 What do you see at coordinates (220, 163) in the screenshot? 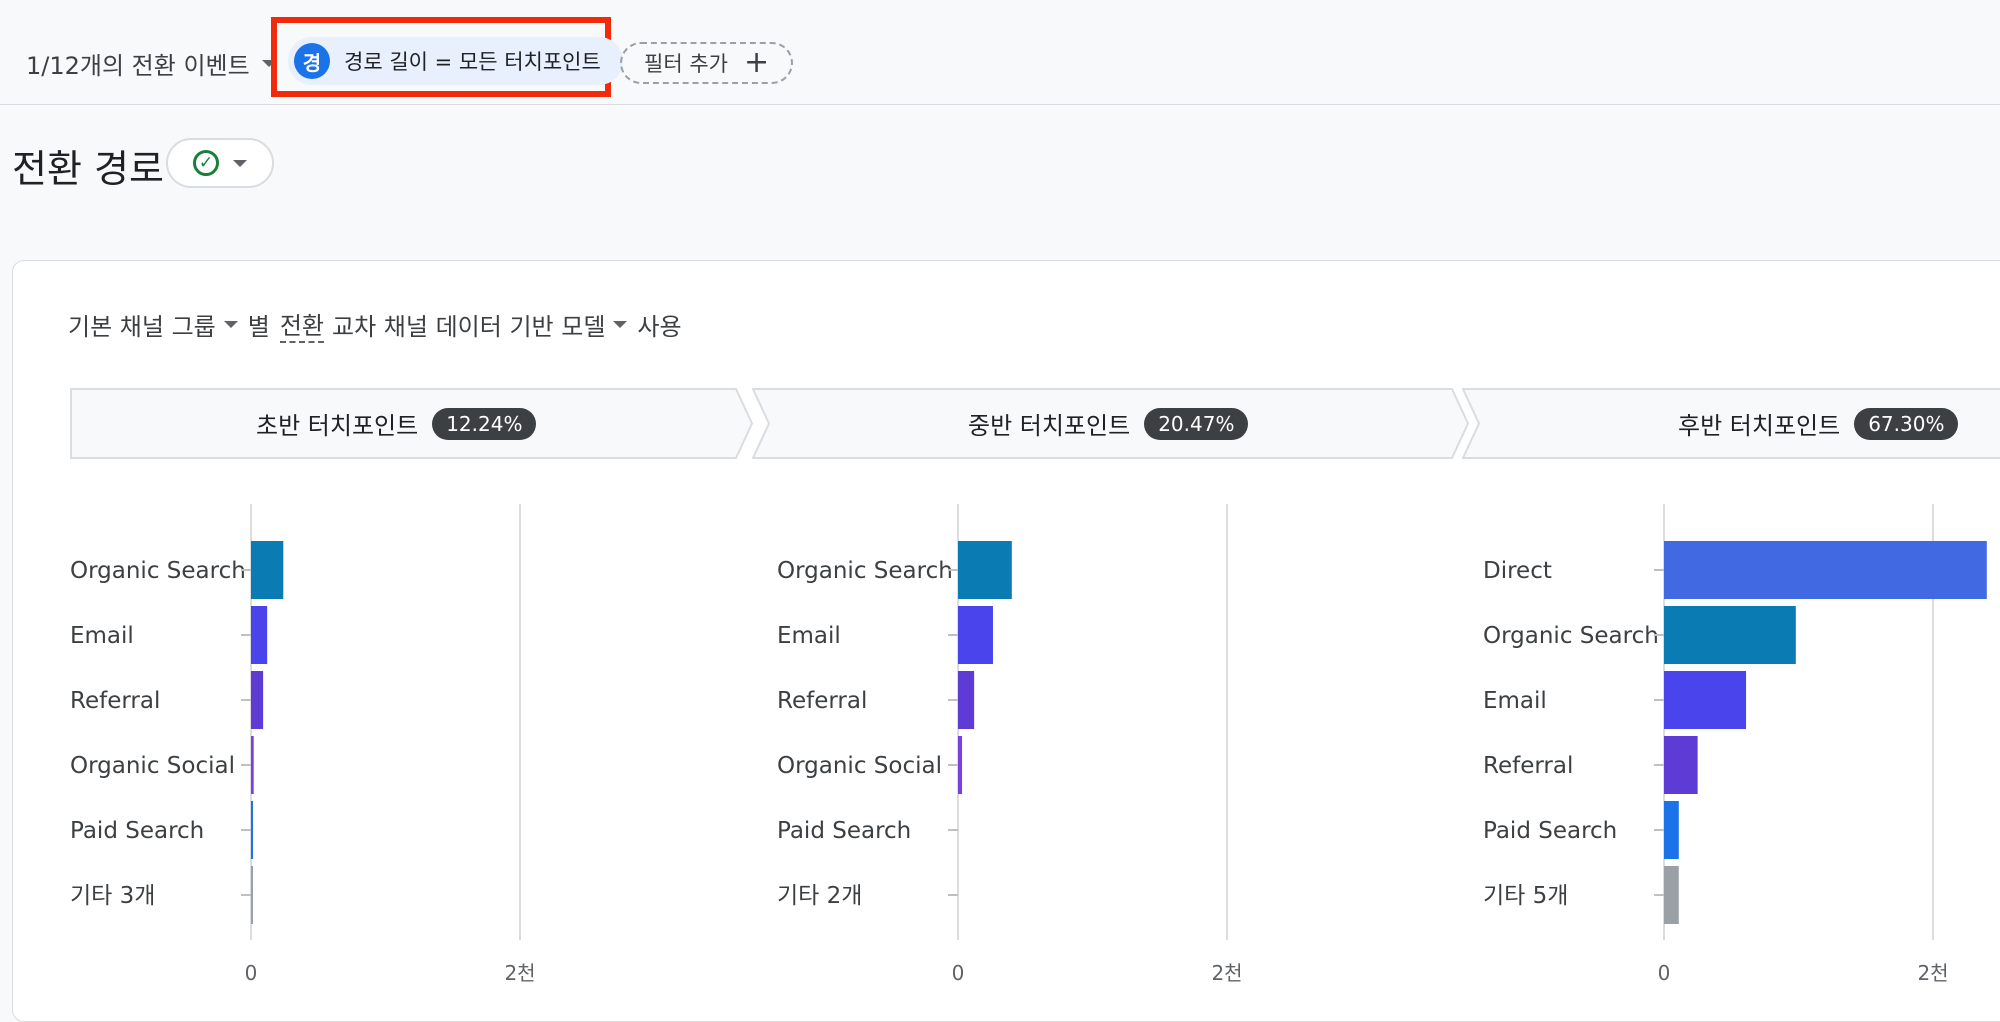
I see `status-dropdown: ✓` at bounding box center [220, 163].